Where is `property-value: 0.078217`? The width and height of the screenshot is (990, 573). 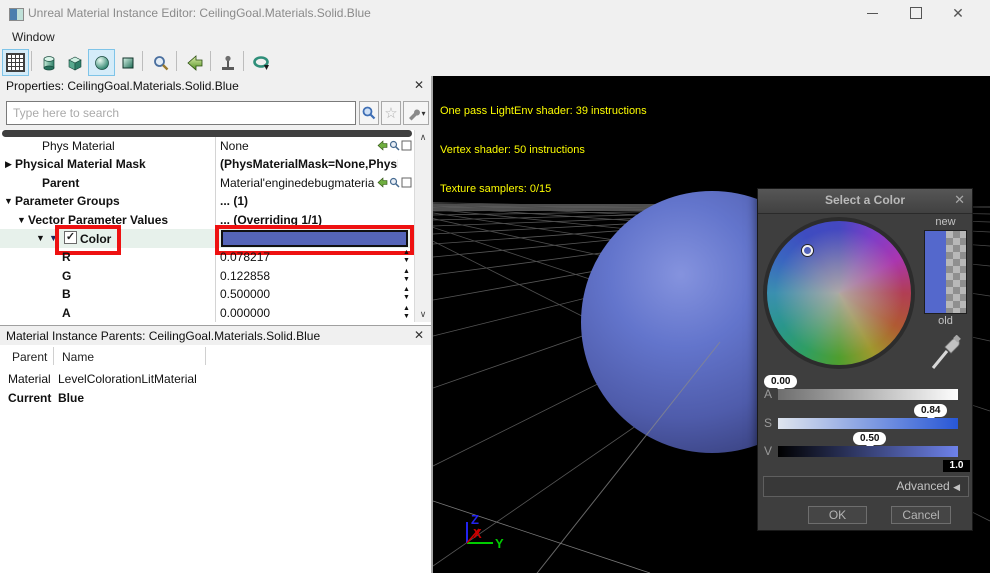 property-value: 0.078217 is located at coordinates (309, 257).